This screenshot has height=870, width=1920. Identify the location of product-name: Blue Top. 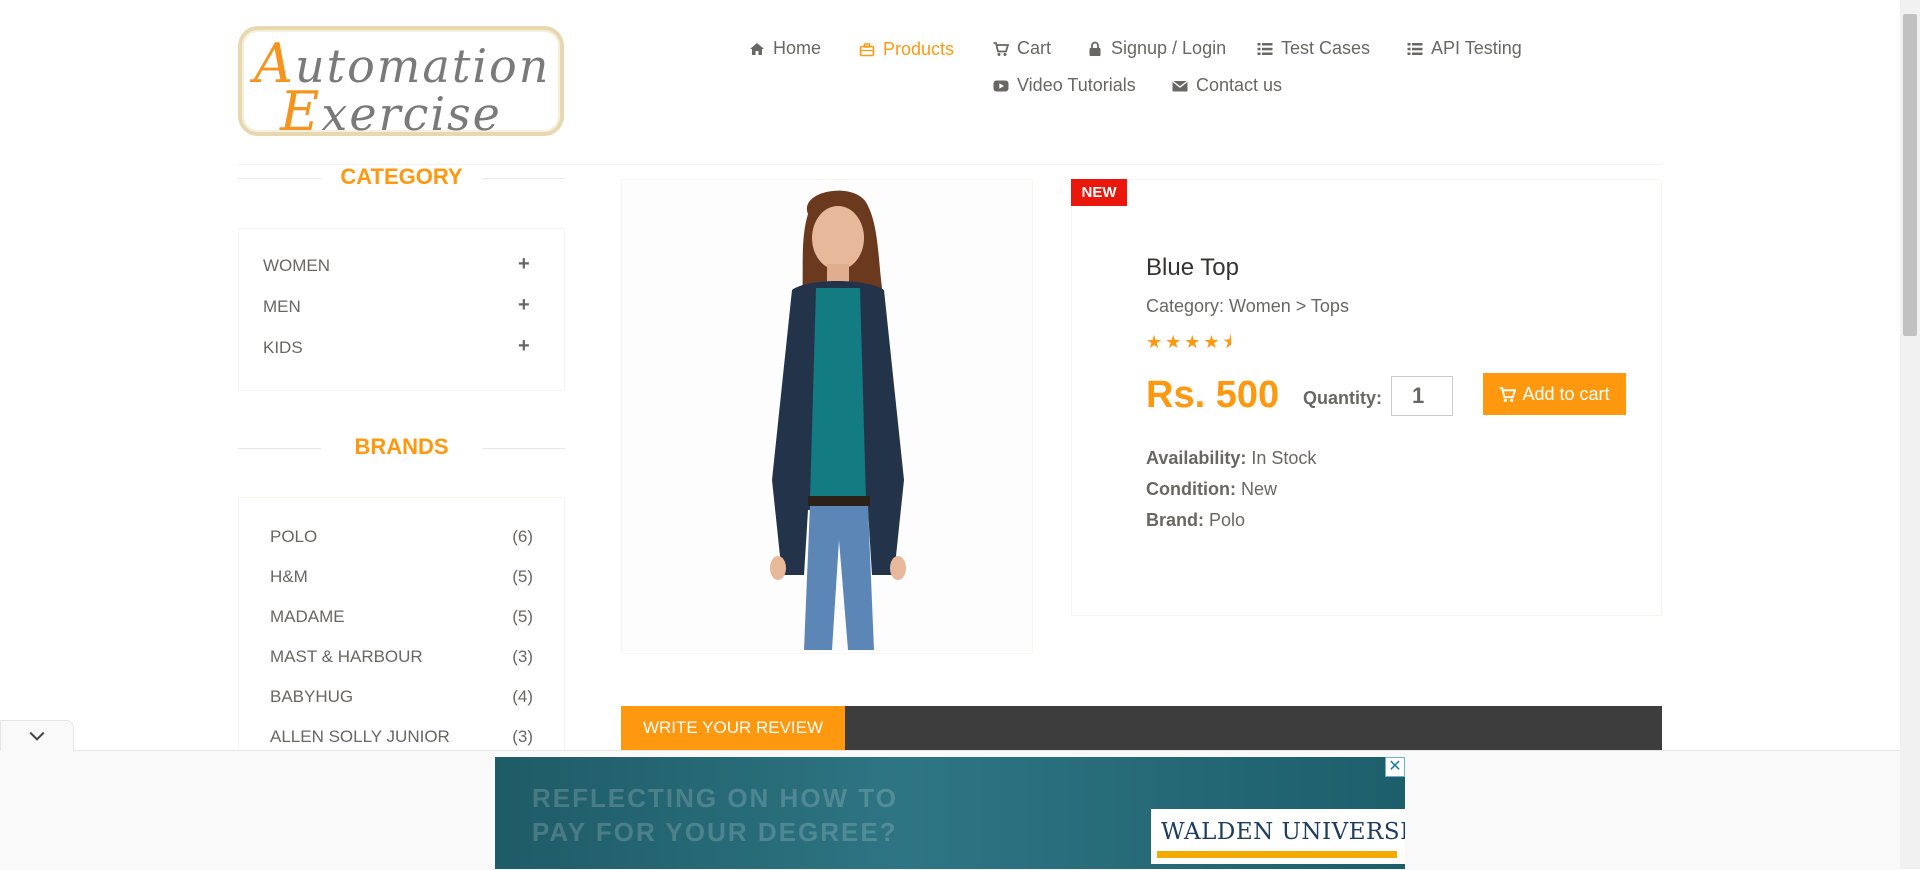
(1192, 267).